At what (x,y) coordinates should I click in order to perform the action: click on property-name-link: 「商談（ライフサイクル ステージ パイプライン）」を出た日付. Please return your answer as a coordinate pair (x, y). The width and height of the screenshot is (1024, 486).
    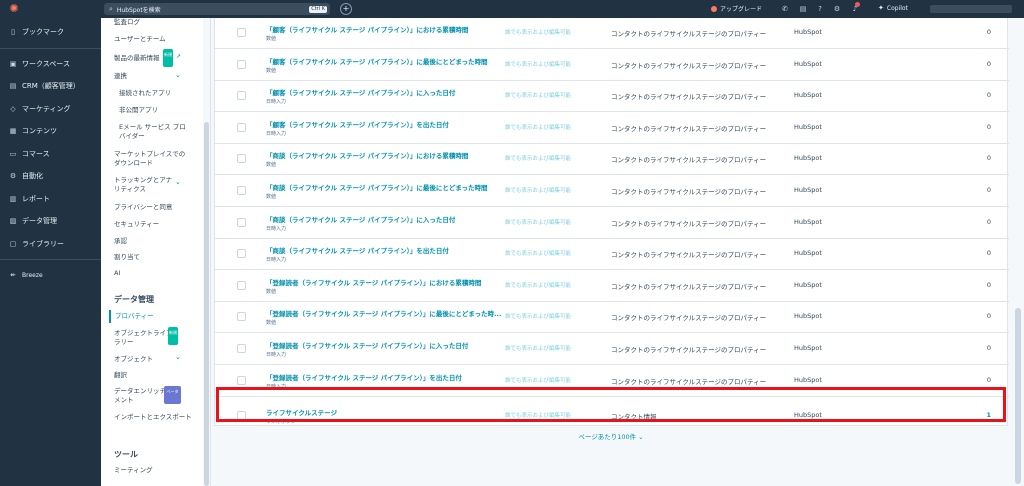
    Looking at the image, I should click on (357, 250).